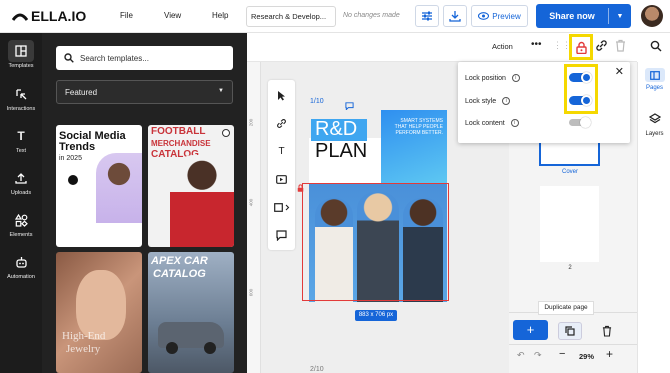 Image resolution: width=670 pixels, height=373 pixels. I want to click on design-title: R&D, so click(336, 129).